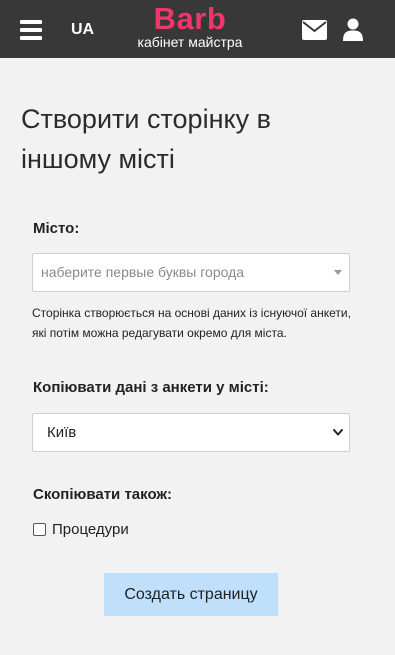 This screenshot has width=395, height=655. What do you see at coordinates (191, 432) in the screenshot?
I see `copy-city-select: Київ` at bounding box center [191, 432].